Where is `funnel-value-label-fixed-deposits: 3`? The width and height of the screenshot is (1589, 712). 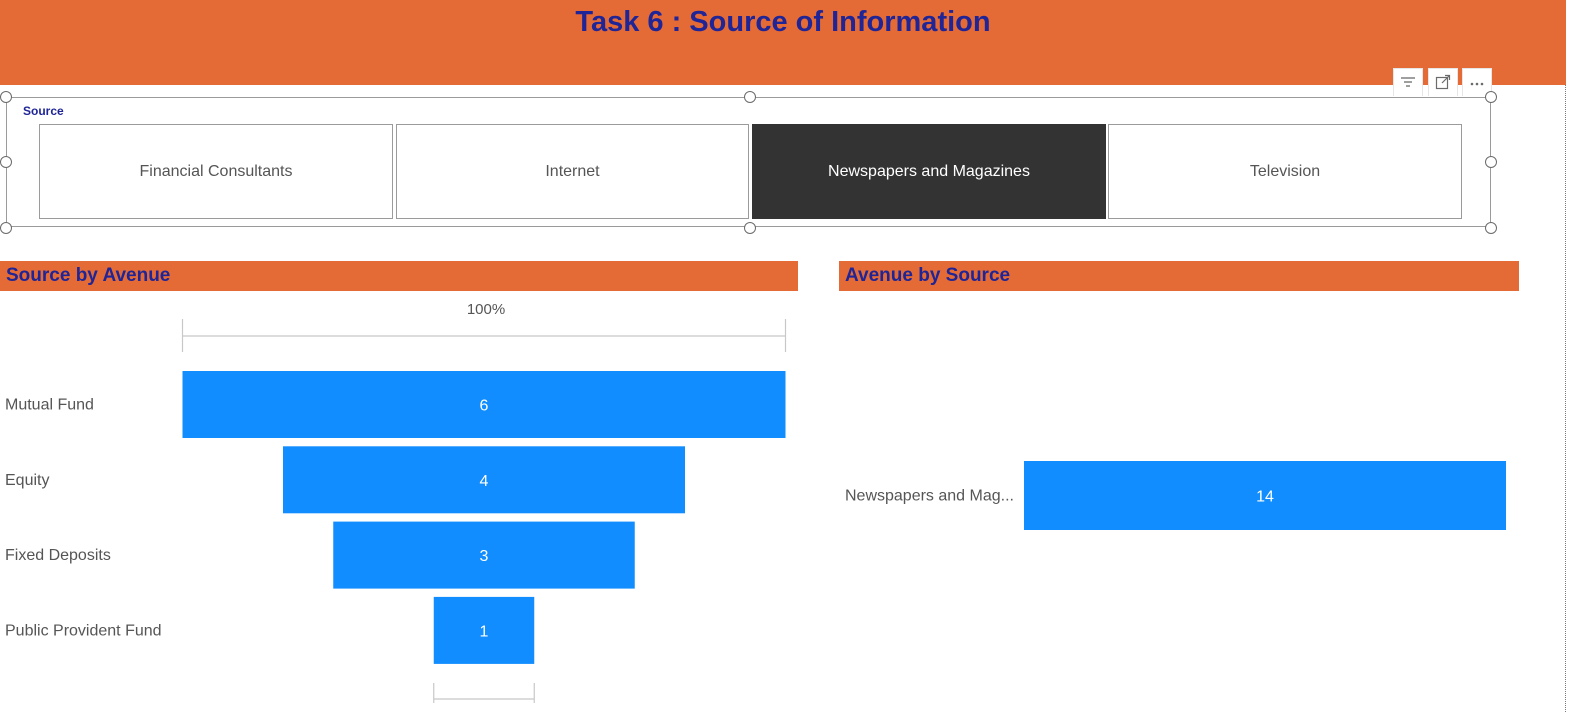 funnel-value-label-fixed-deposits: 3 is located at coordinates (484, 556).